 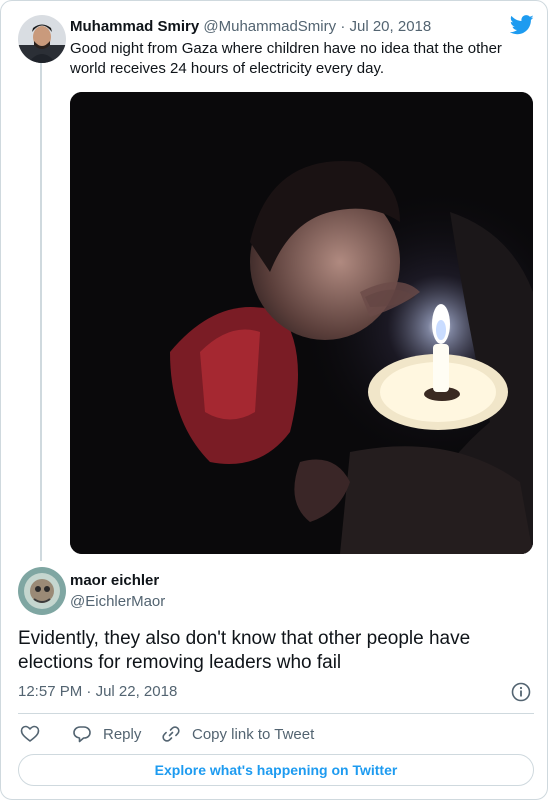 I want to click on quoted-tweet-date: Jul 20, 2018, so click(x=390, y=26).